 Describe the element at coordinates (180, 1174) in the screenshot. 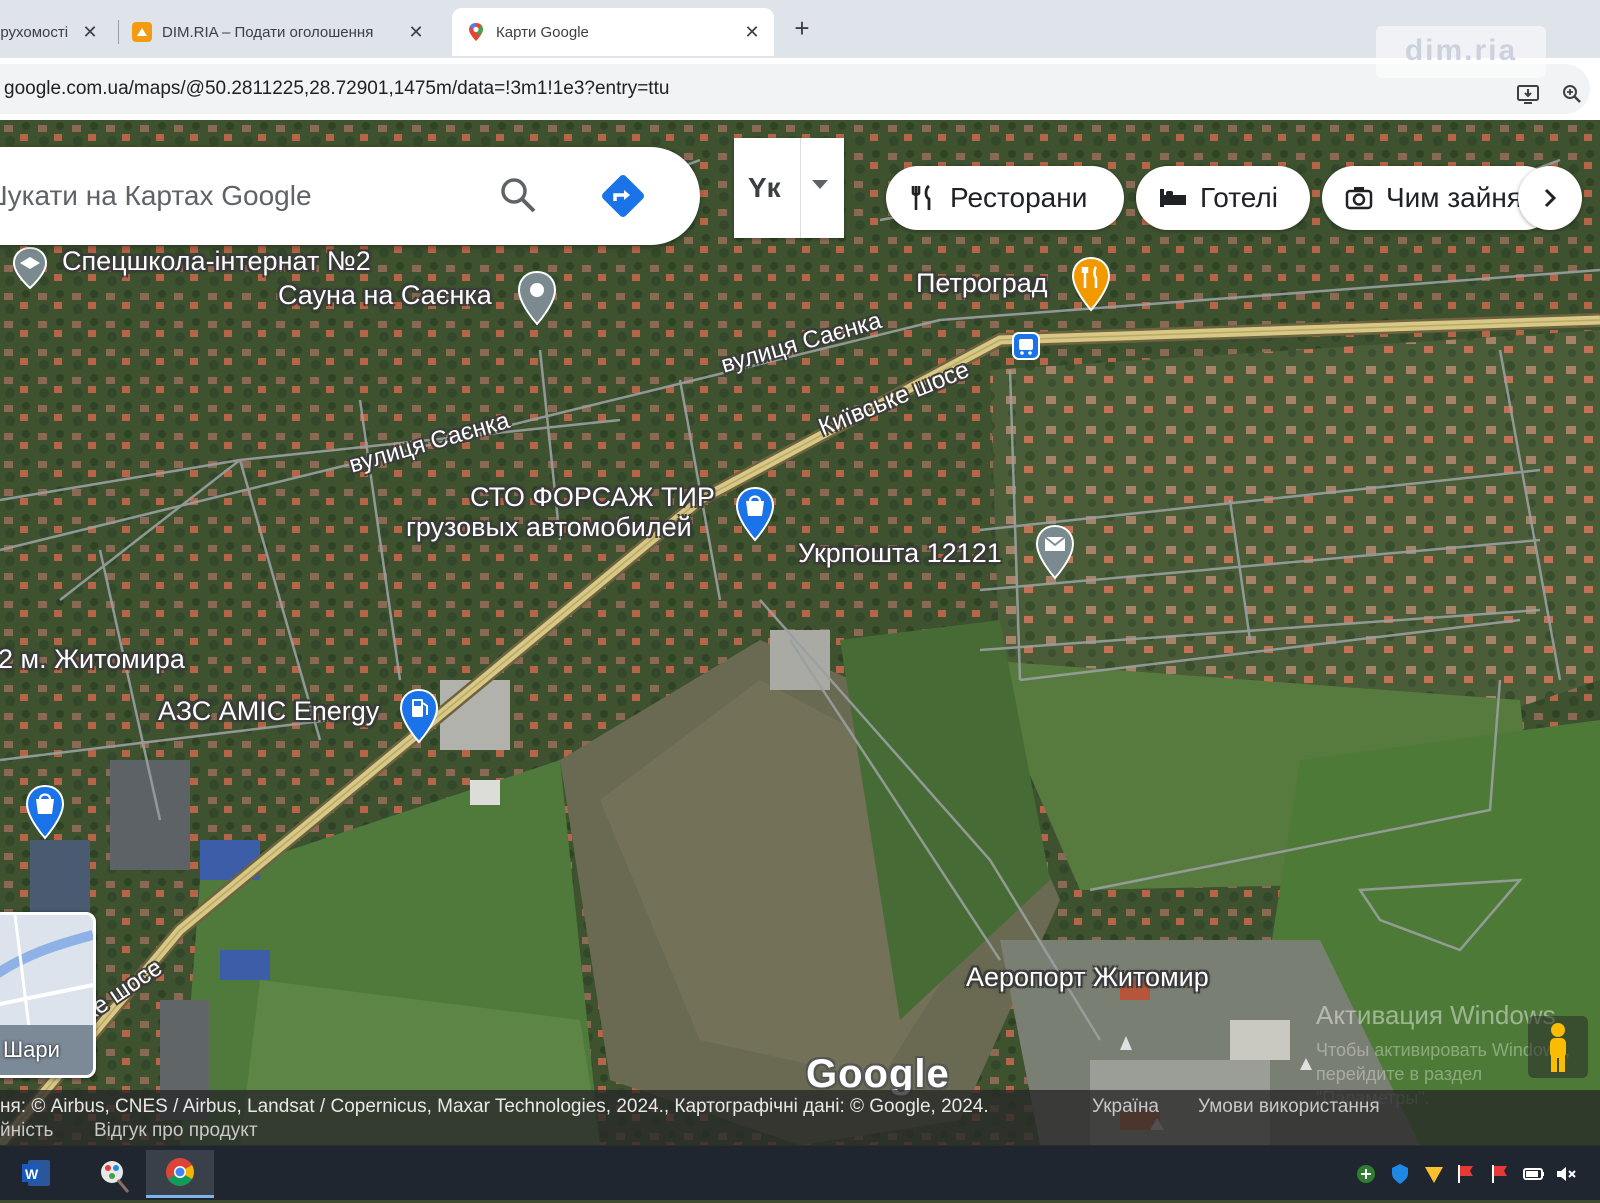

I see `chrome-icon` at that location.